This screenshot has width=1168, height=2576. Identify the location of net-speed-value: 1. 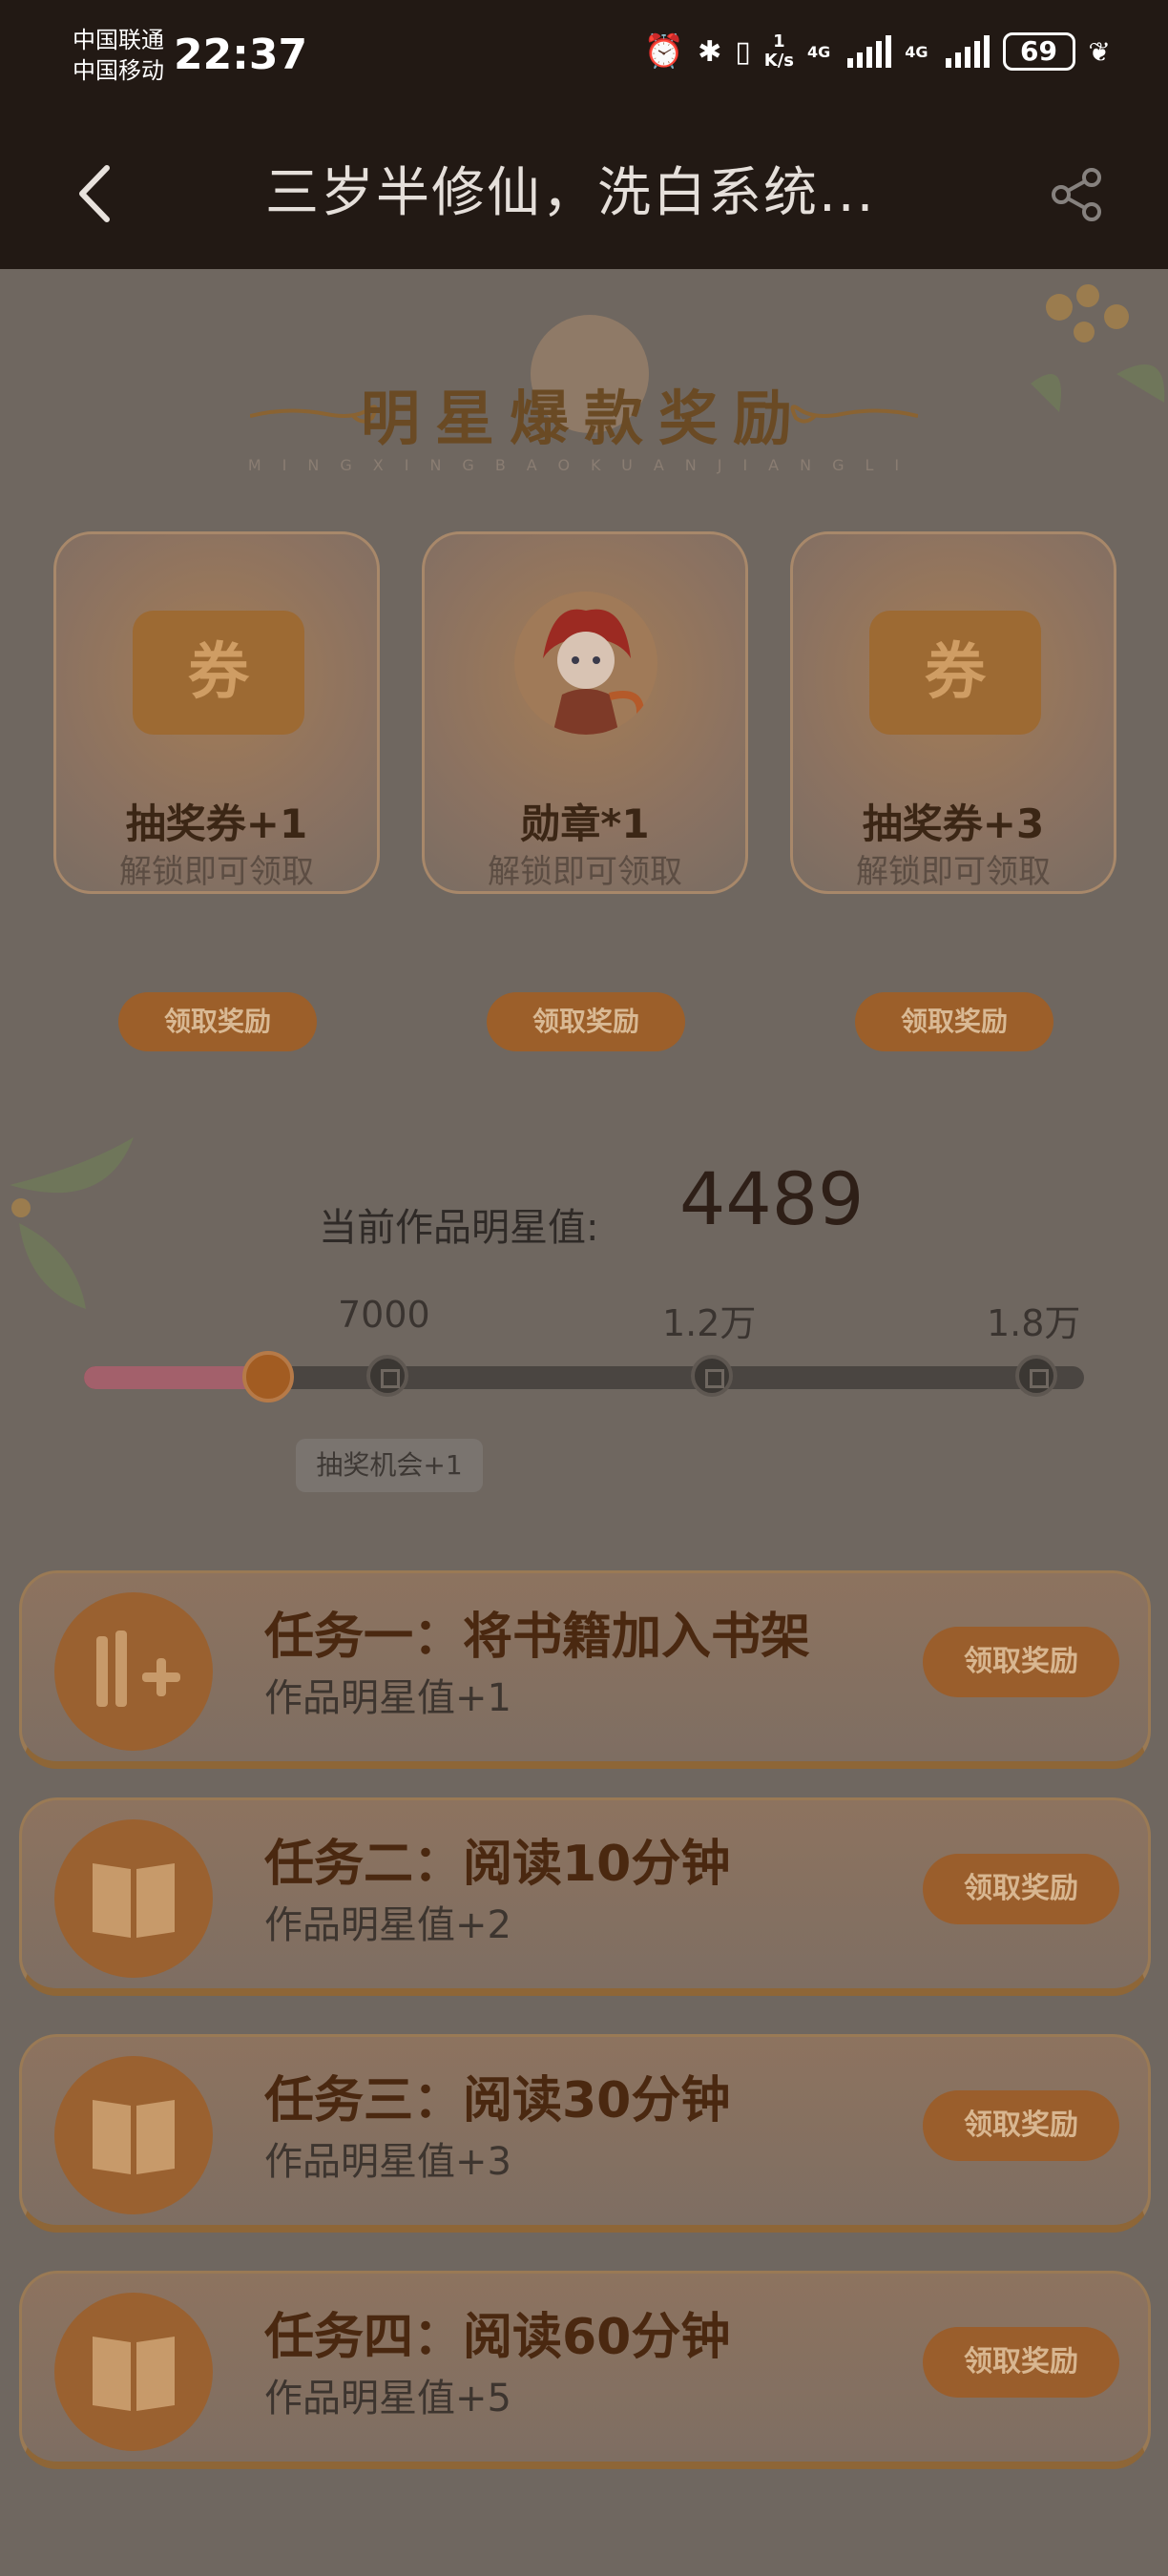
(779, 41).